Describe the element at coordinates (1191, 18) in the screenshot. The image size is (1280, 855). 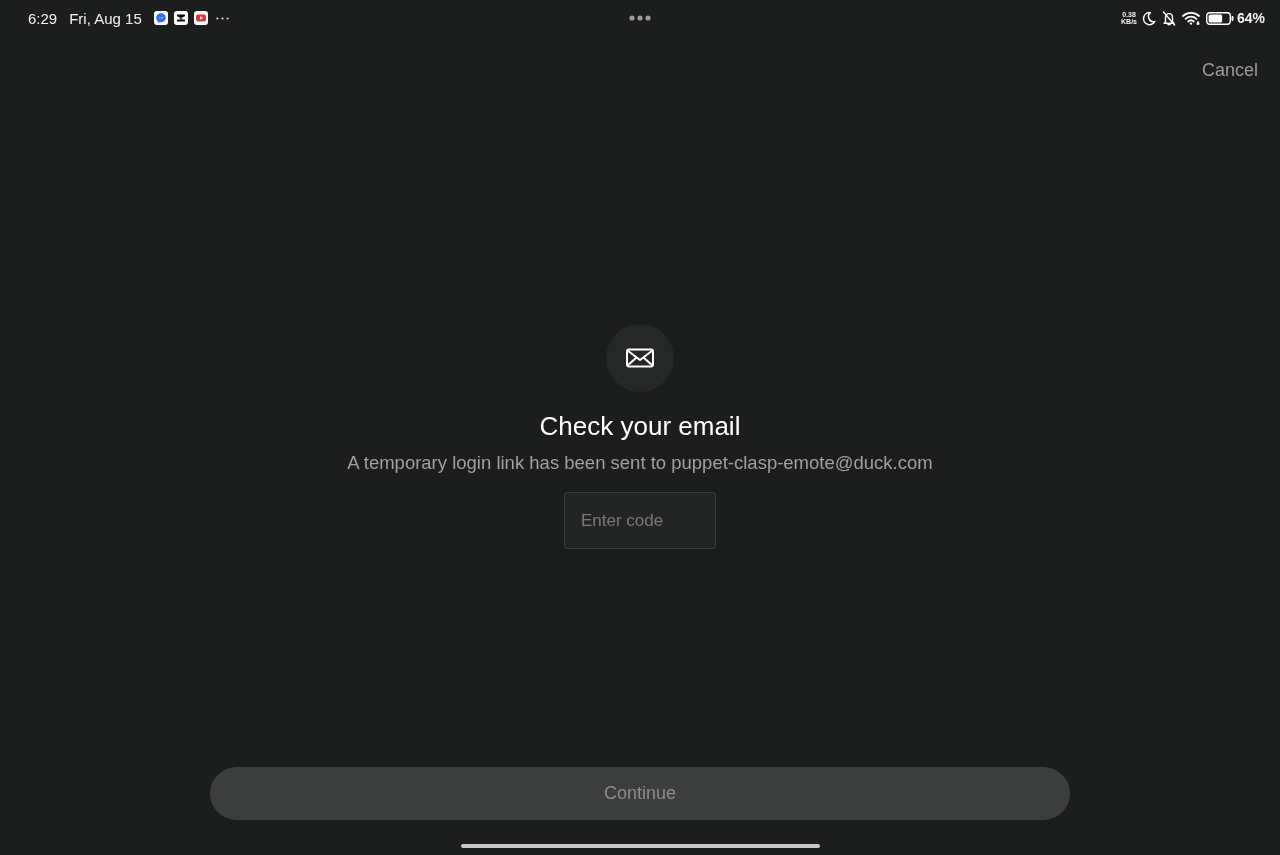
I see `wifi-icon` at that location.